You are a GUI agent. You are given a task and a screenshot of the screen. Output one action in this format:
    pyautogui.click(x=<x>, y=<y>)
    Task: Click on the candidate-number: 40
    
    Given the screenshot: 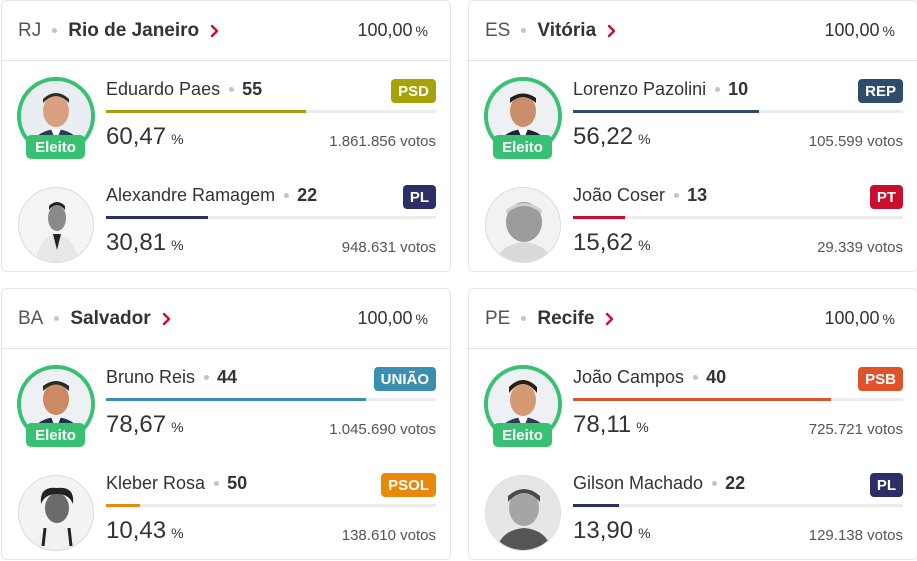 What is the action you would take?
    pyautogui.click(x=716, y=377)
    